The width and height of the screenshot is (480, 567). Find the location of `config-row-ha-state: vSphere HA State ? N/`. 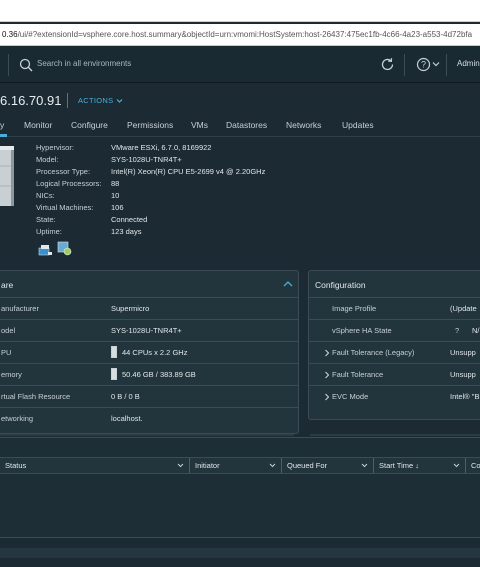

config-row-ha-state: vSphere HA State ? N/ is located at coordinates (394, 331).